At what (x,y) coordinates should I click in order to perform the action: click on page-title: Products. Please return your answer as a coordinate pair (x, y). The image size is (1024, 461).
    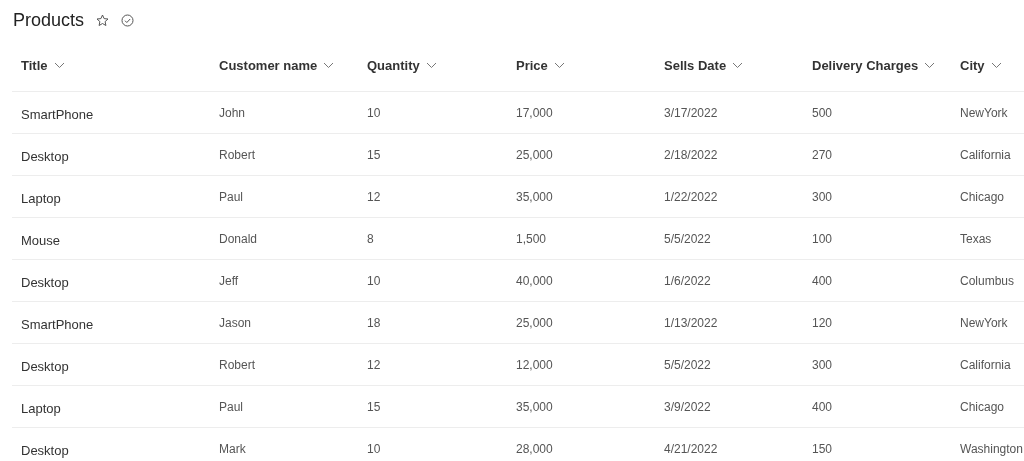
    Looking at the image, I should click on (49, 20).